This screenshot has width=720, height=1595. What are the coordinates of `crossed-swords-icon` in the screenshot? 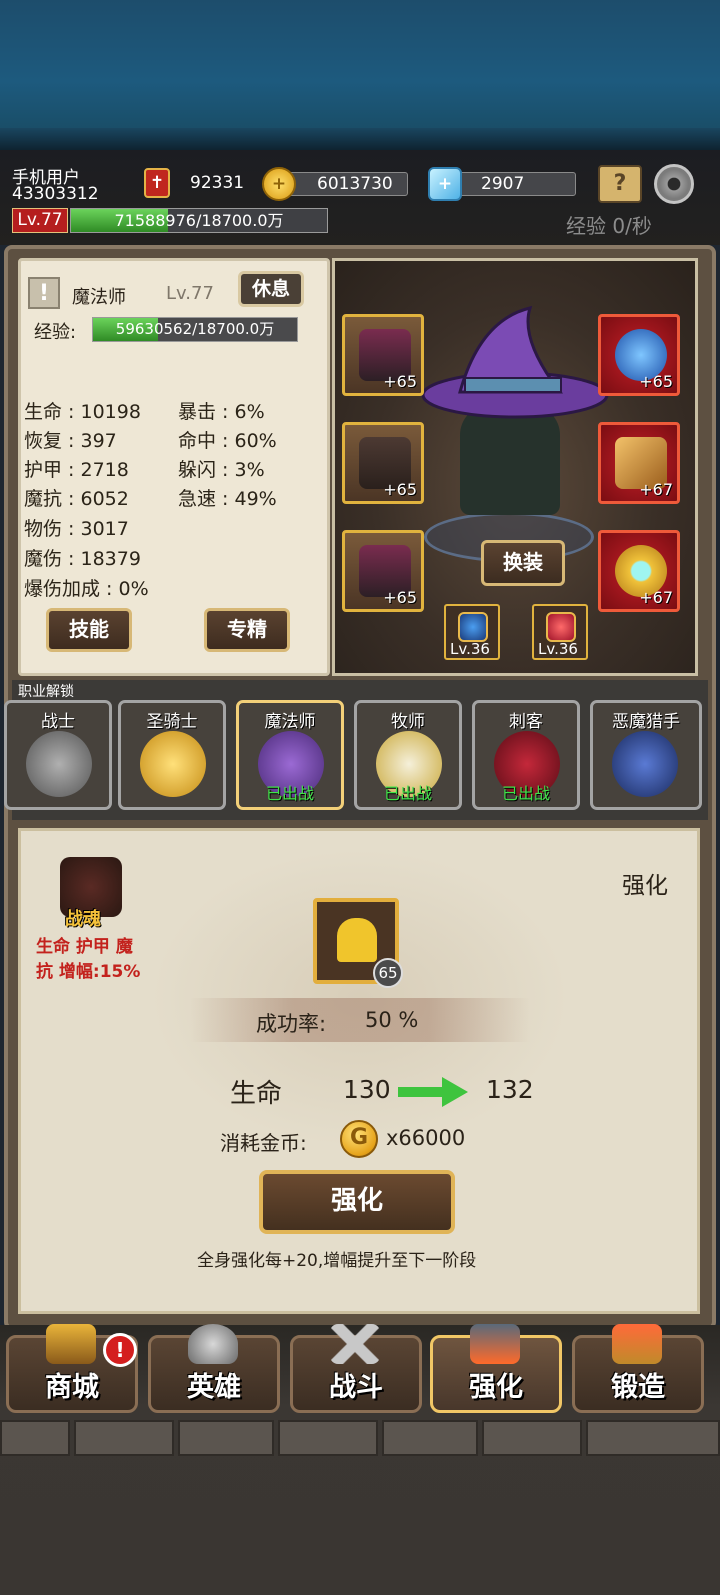 It's located at (355, 1344).